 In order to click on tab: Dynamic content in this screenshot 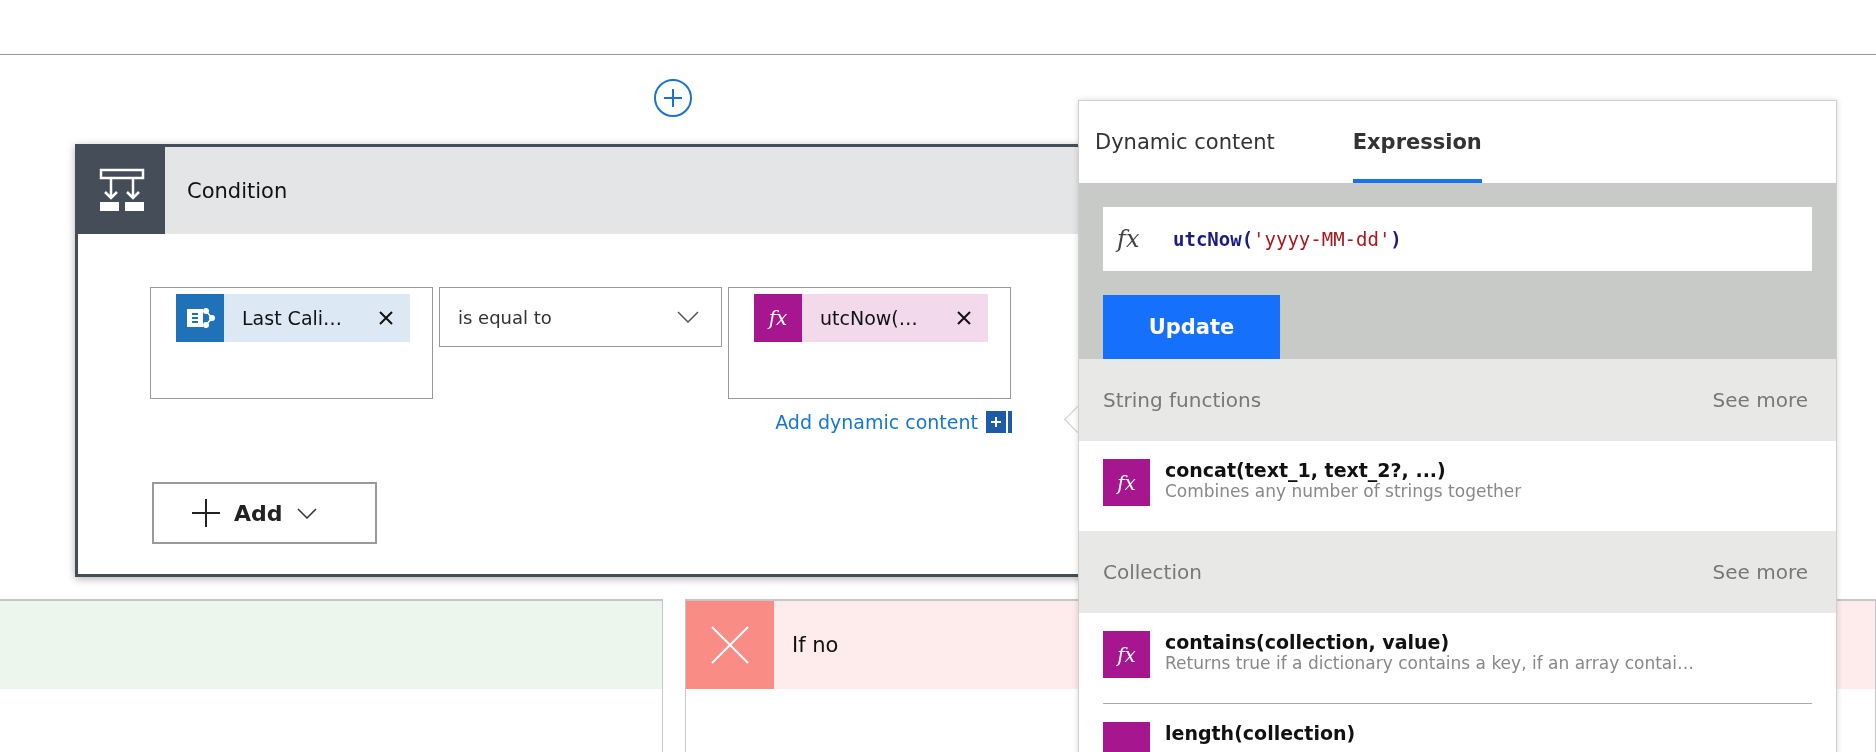, I will do `click(1185, 142)`.